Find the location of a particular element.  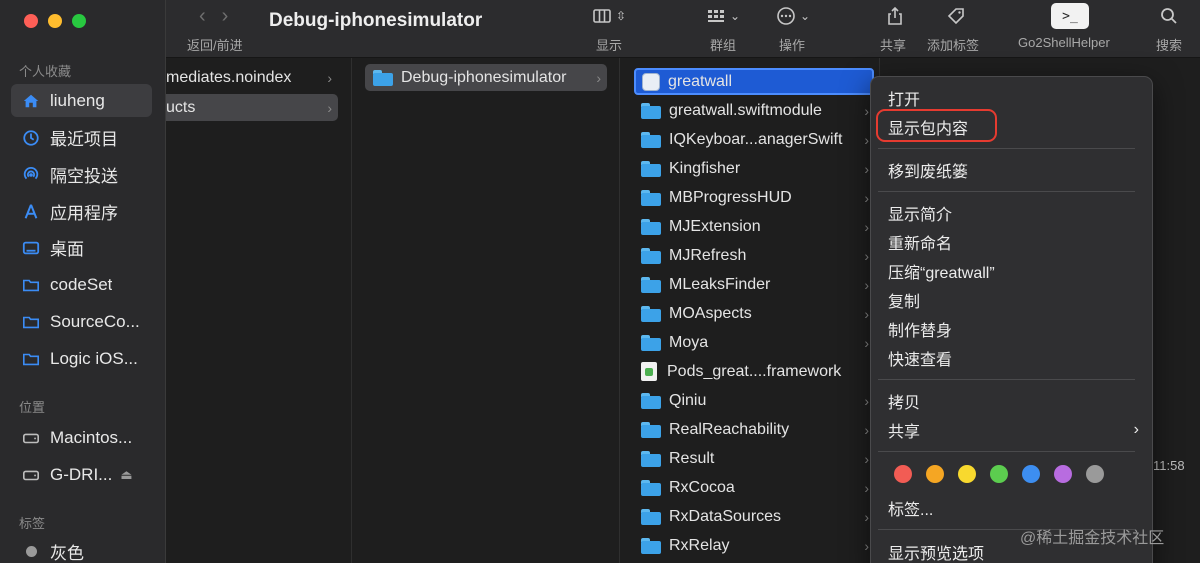

go2shell-button: >_ is located at coordinates (1070, 16).